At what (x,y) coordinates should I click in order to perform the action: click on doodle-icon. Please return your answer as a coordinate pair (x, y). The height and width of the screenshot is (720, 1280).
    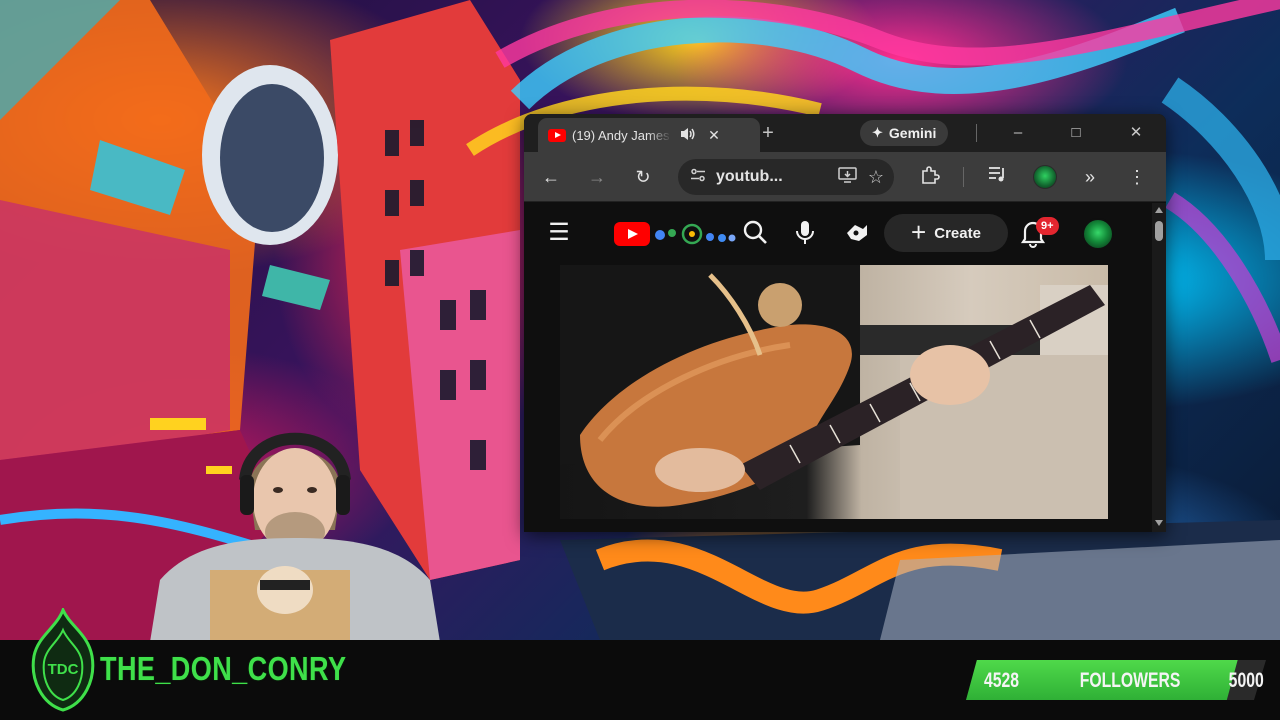
    Looking at the image, I should click on (697, 234).